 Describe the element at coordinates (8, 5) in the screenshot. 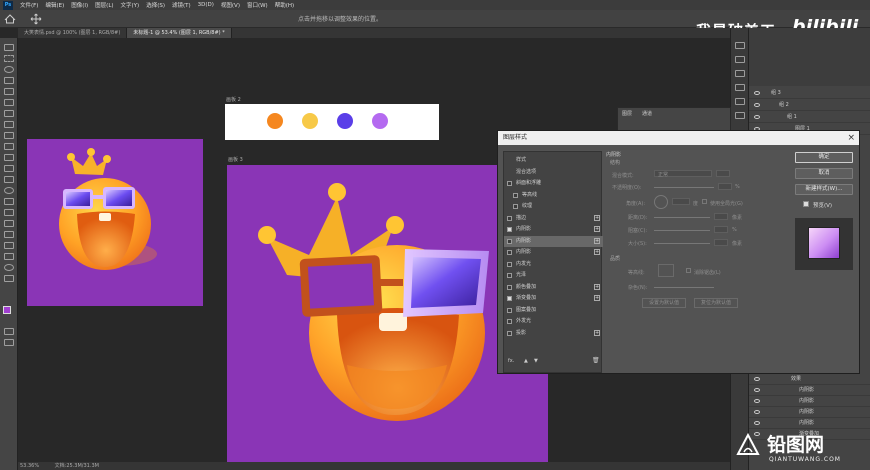

I see `photoshop-logo-icon: Ps` at that location.